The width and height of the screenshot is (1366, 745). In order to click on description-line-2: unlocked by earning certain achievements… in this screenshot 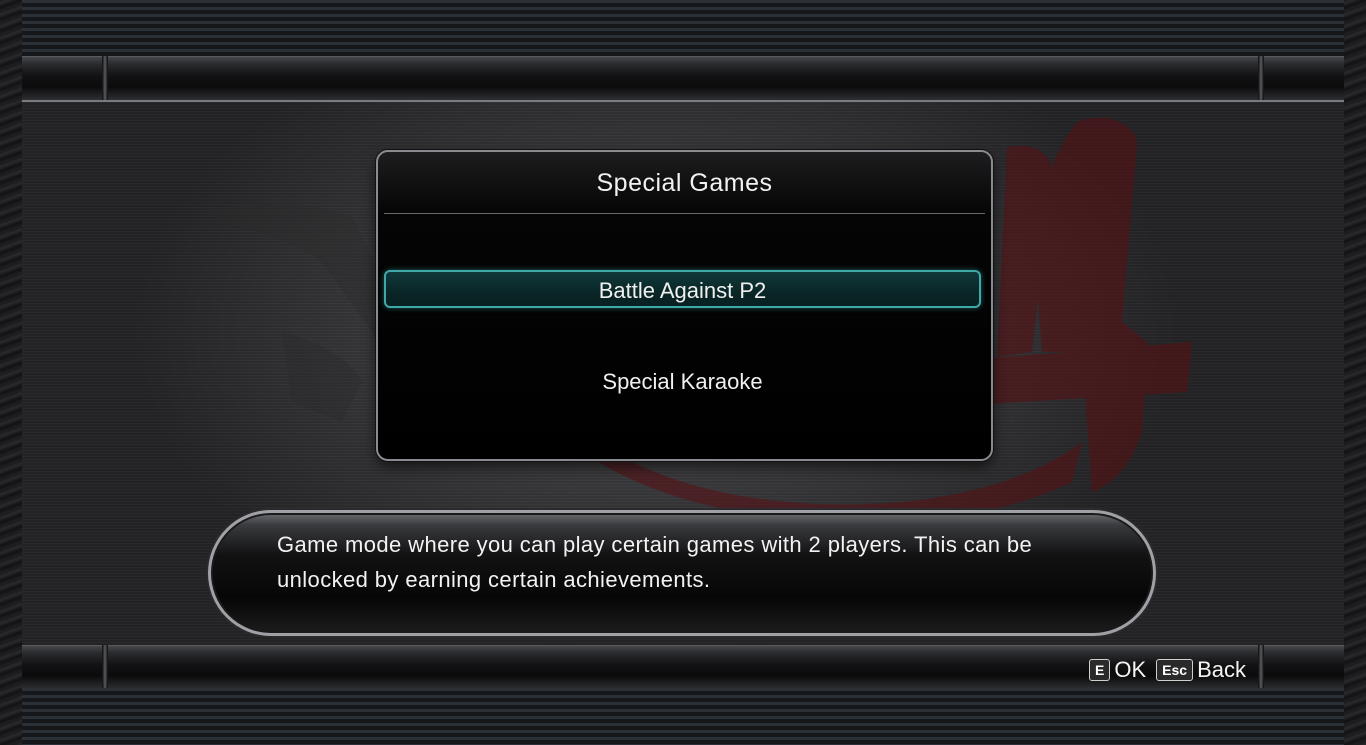, I will do `click(494, 579)`.